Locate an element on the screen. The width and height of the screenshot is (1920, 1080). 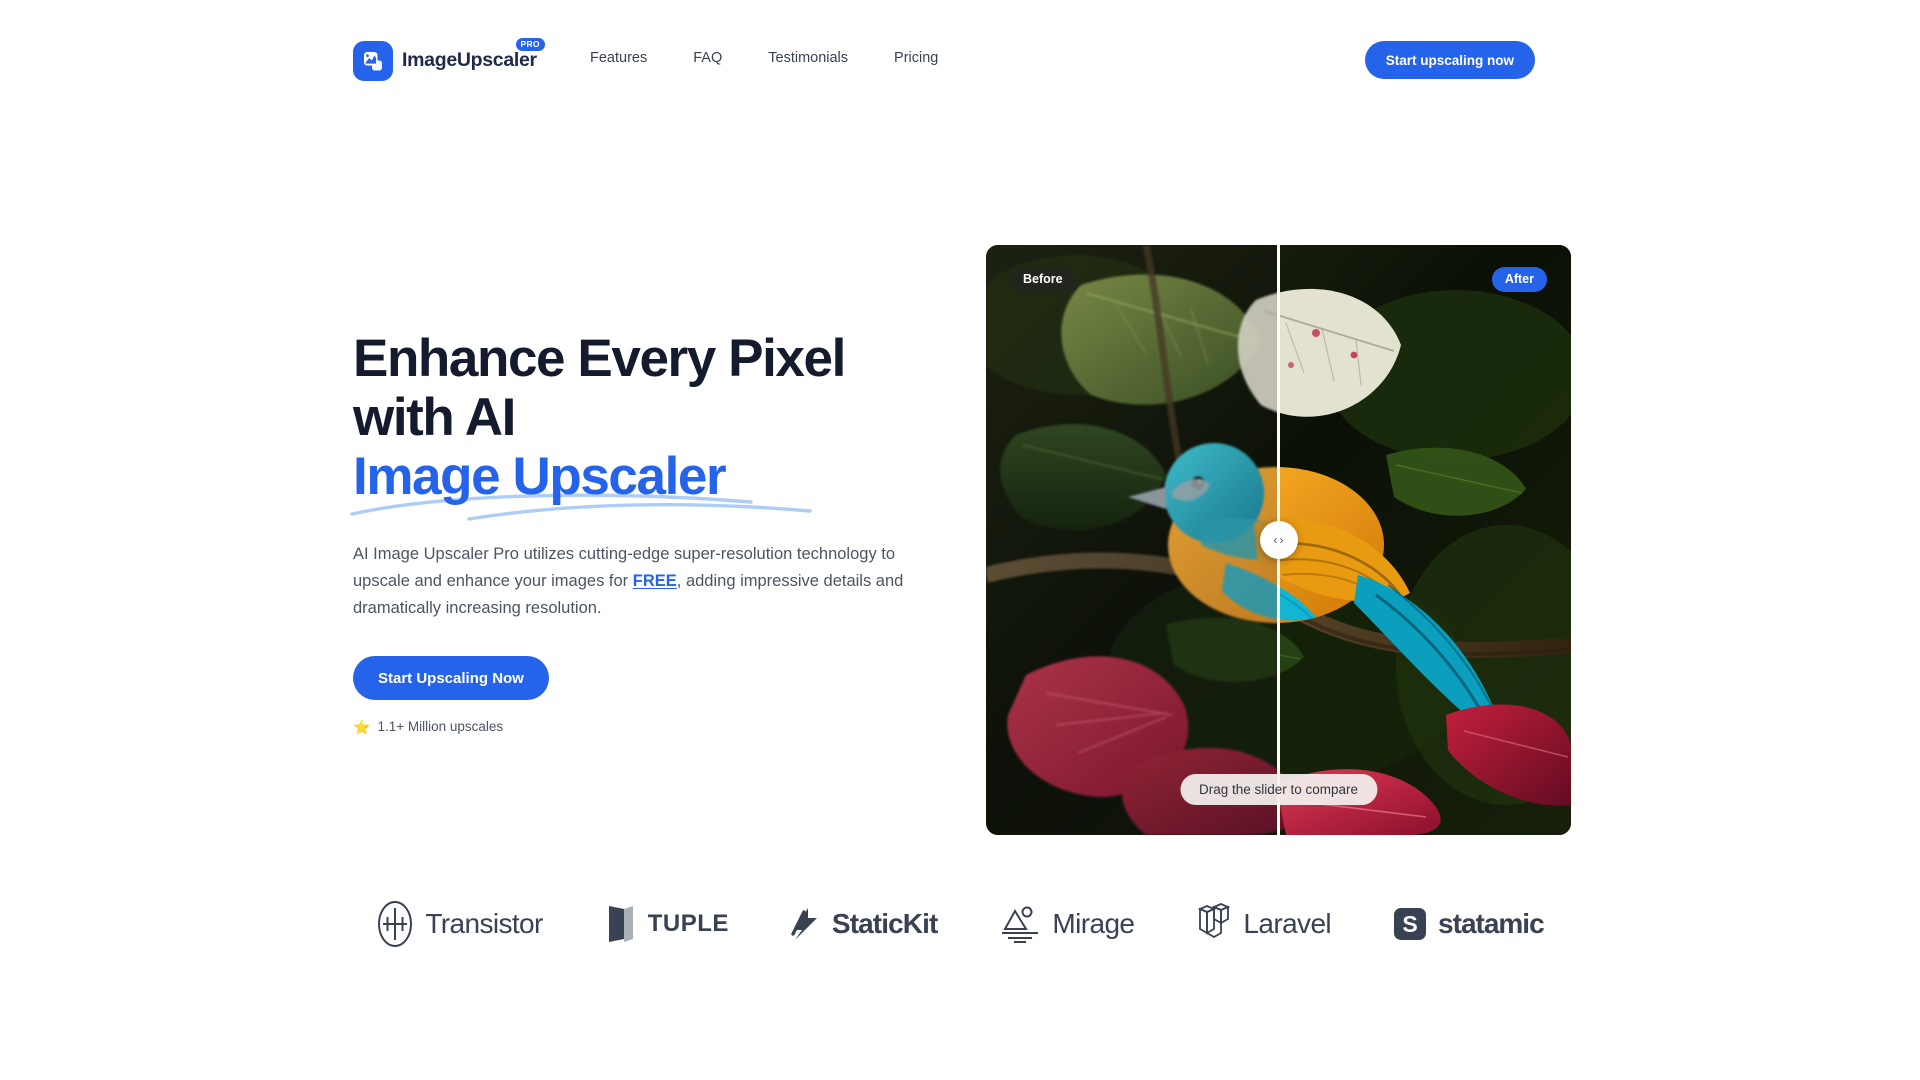
main-nav: Features FAQ Testimonials Pricing is located at coordinates (764, 58).